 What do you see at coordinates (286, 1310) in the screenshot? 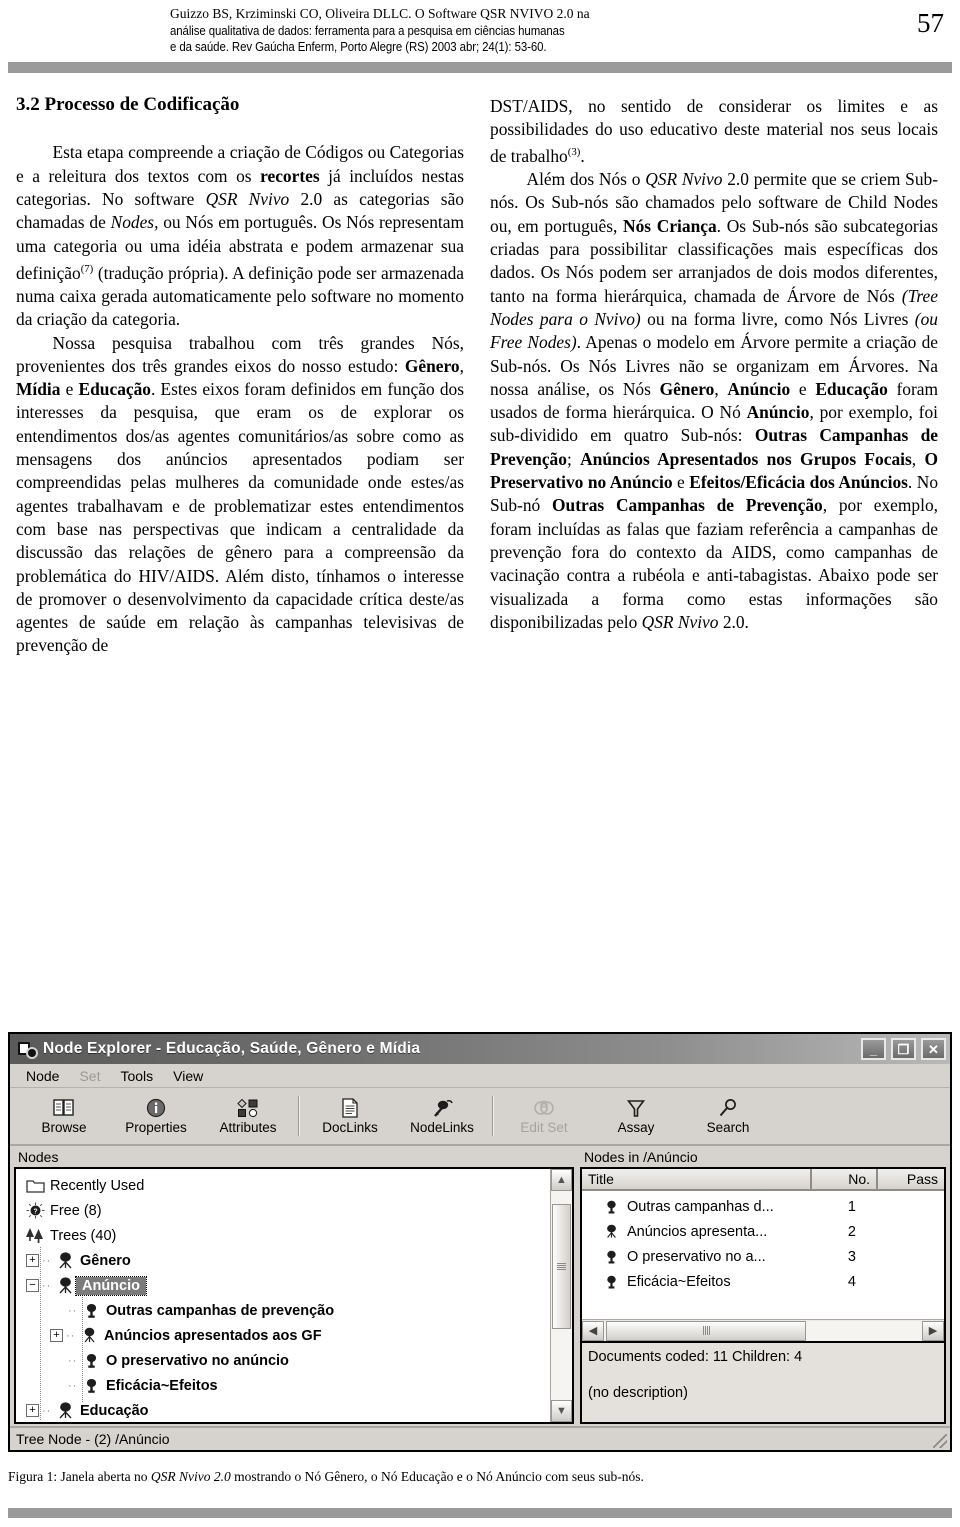
I see `tree-item-outras-campanhas: ·· Outras campanhas de prevenção` at bounding box center [286, 1310].